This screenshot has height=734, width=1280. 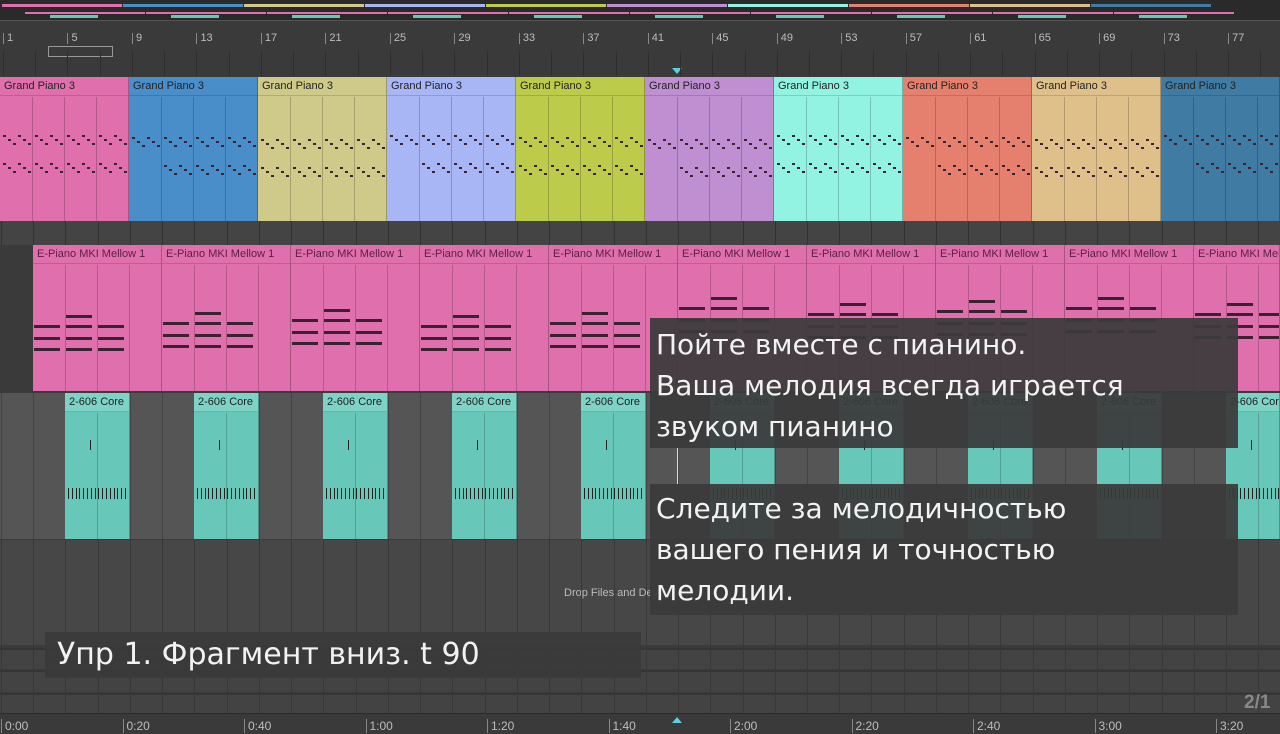 I want to click on overview-clip, so click(x=85, y=13).